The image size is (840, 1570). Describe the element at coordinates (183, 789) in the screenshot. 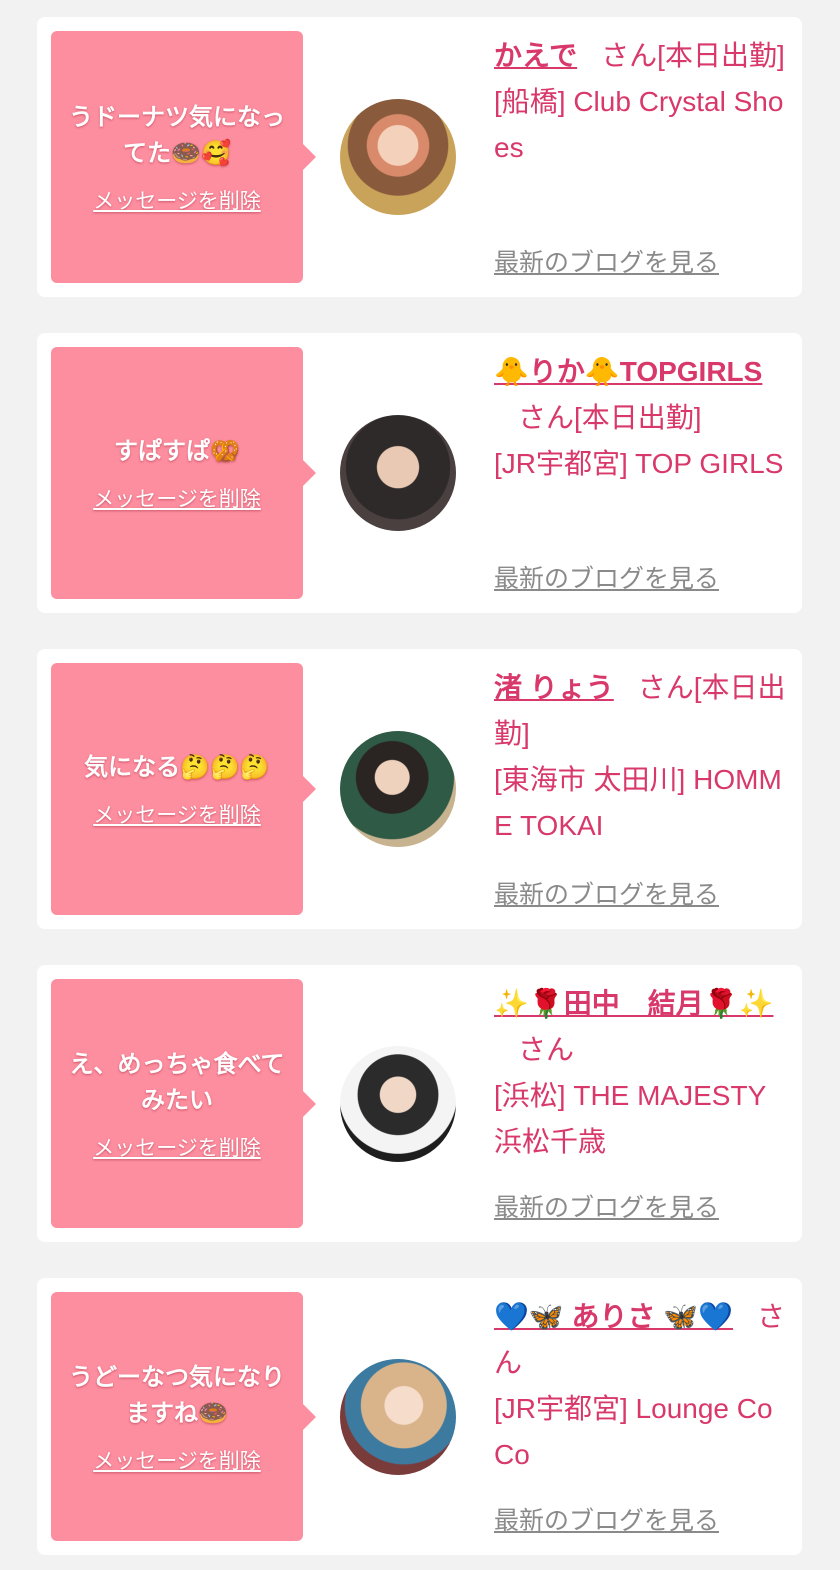

I see `message-bubble: 気になる🤔🤔🤔 メッセージを削除` at that location.